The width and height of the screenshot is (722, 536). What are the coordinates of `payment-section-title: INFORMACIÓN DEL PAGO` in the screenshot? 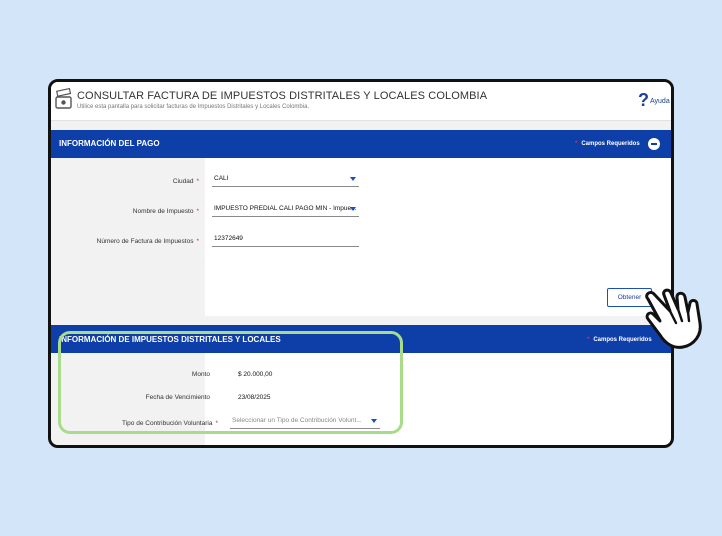 It's located at (109, 143).